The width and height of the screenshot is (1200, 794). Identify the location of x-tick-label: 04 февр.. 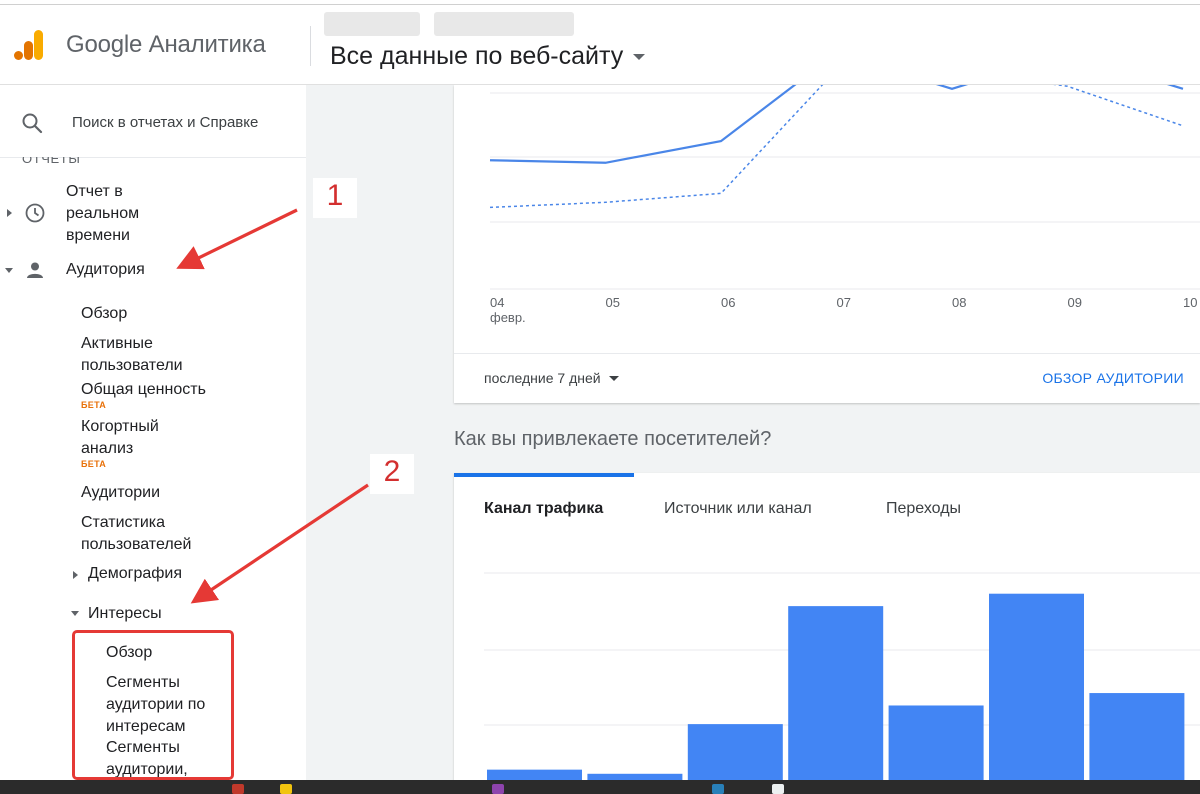
(508, 310).